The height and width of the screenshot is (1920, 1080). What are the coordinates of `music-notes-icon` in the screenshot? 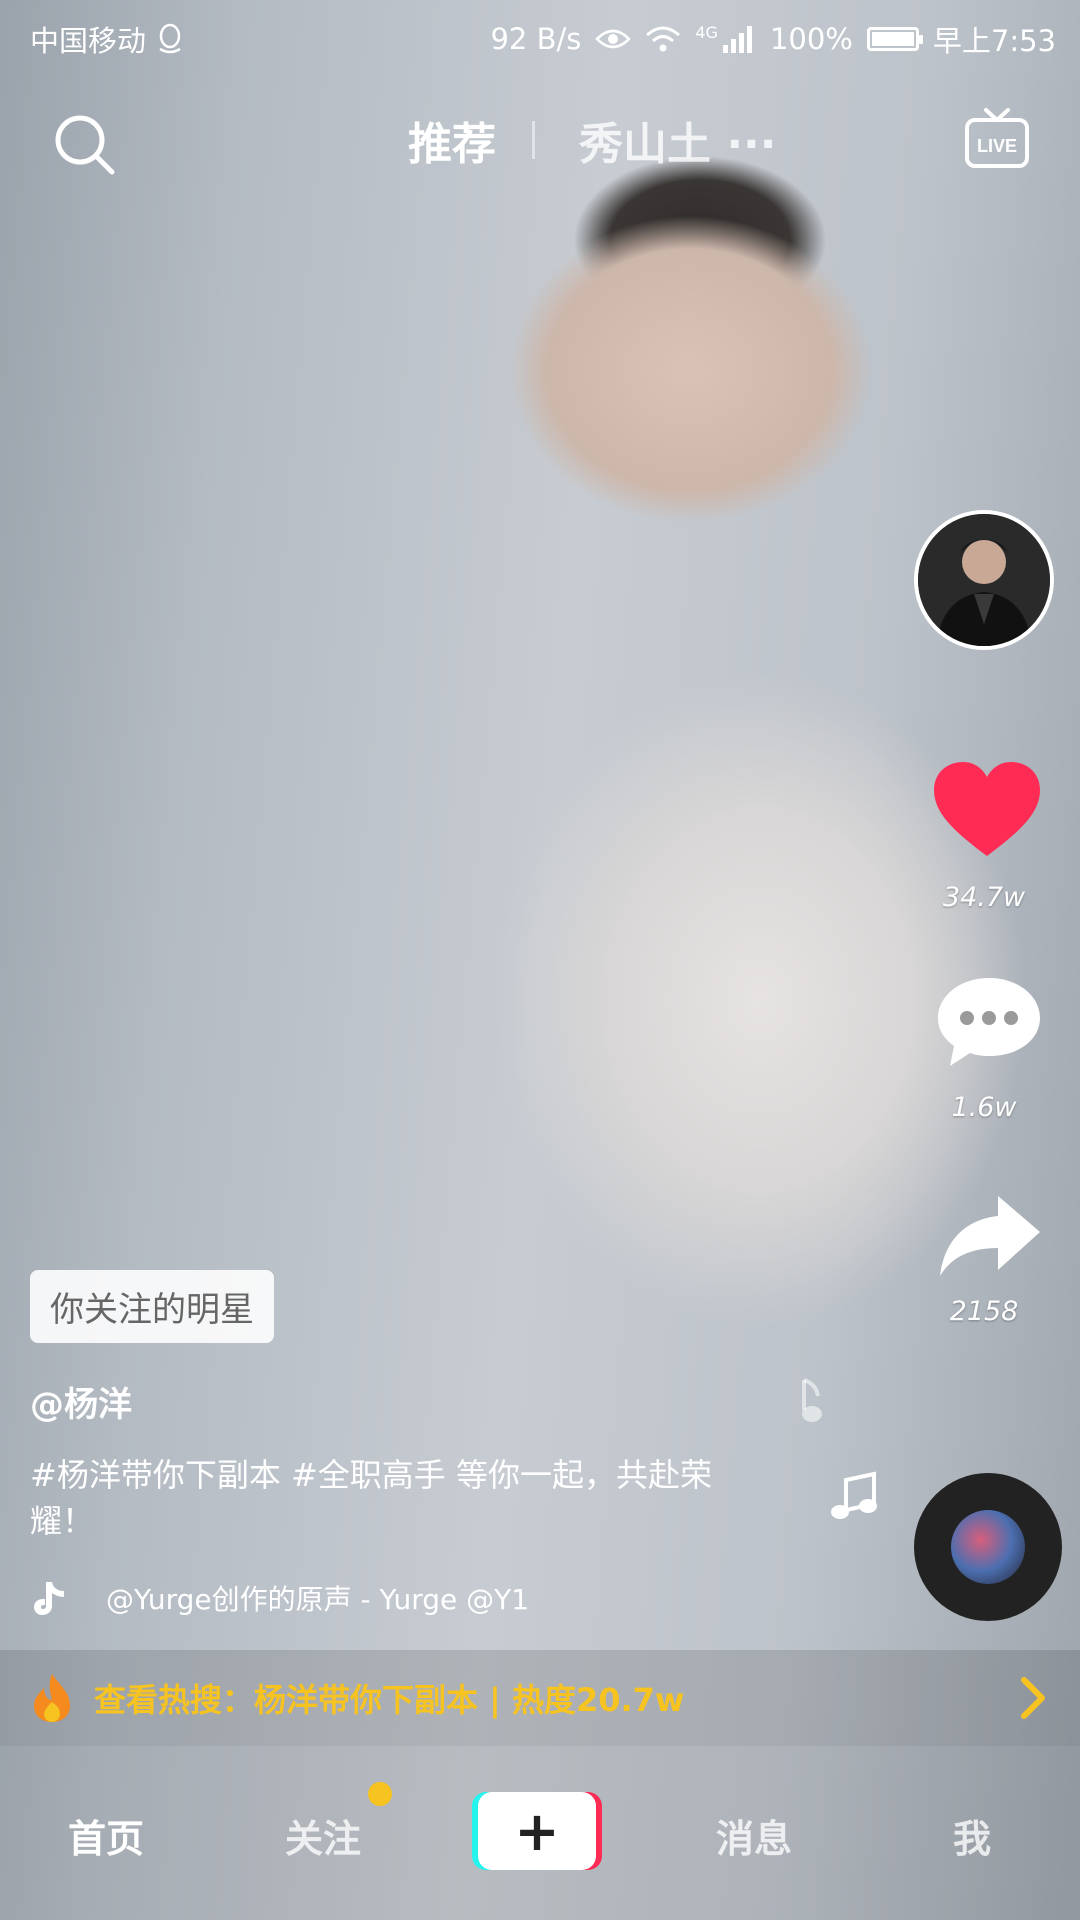 It's located at (839, 1448).